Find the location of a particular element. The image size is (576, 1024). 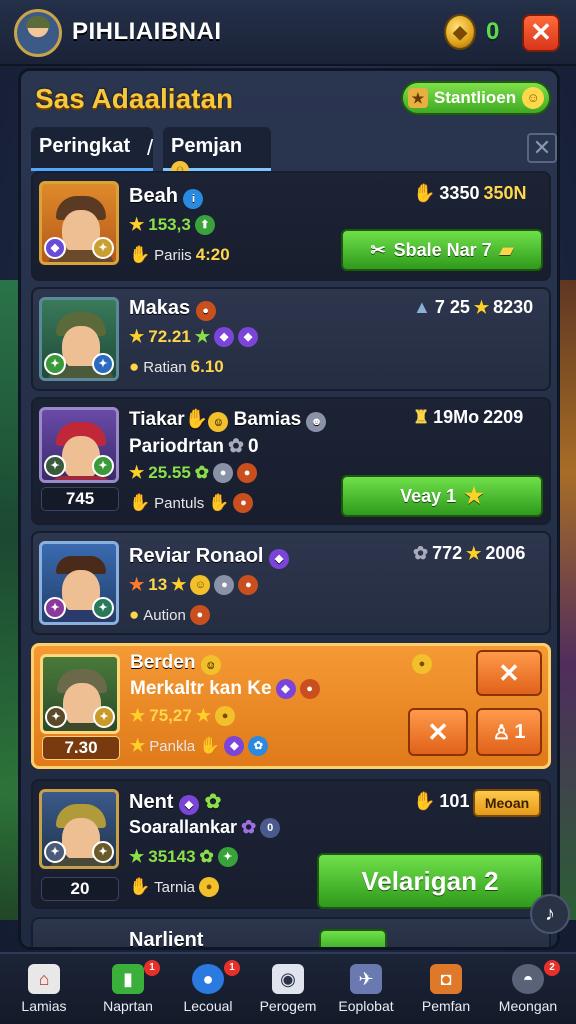

nav-meongan: ◓ 2 Meongan is located at coordinates (528, 989).